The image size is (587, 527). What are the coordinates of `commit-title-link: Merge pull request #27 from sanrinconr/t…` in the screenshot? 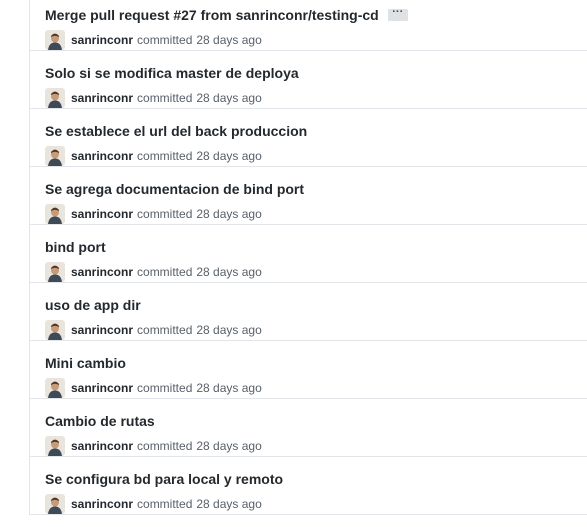 It's located at (212, 15).